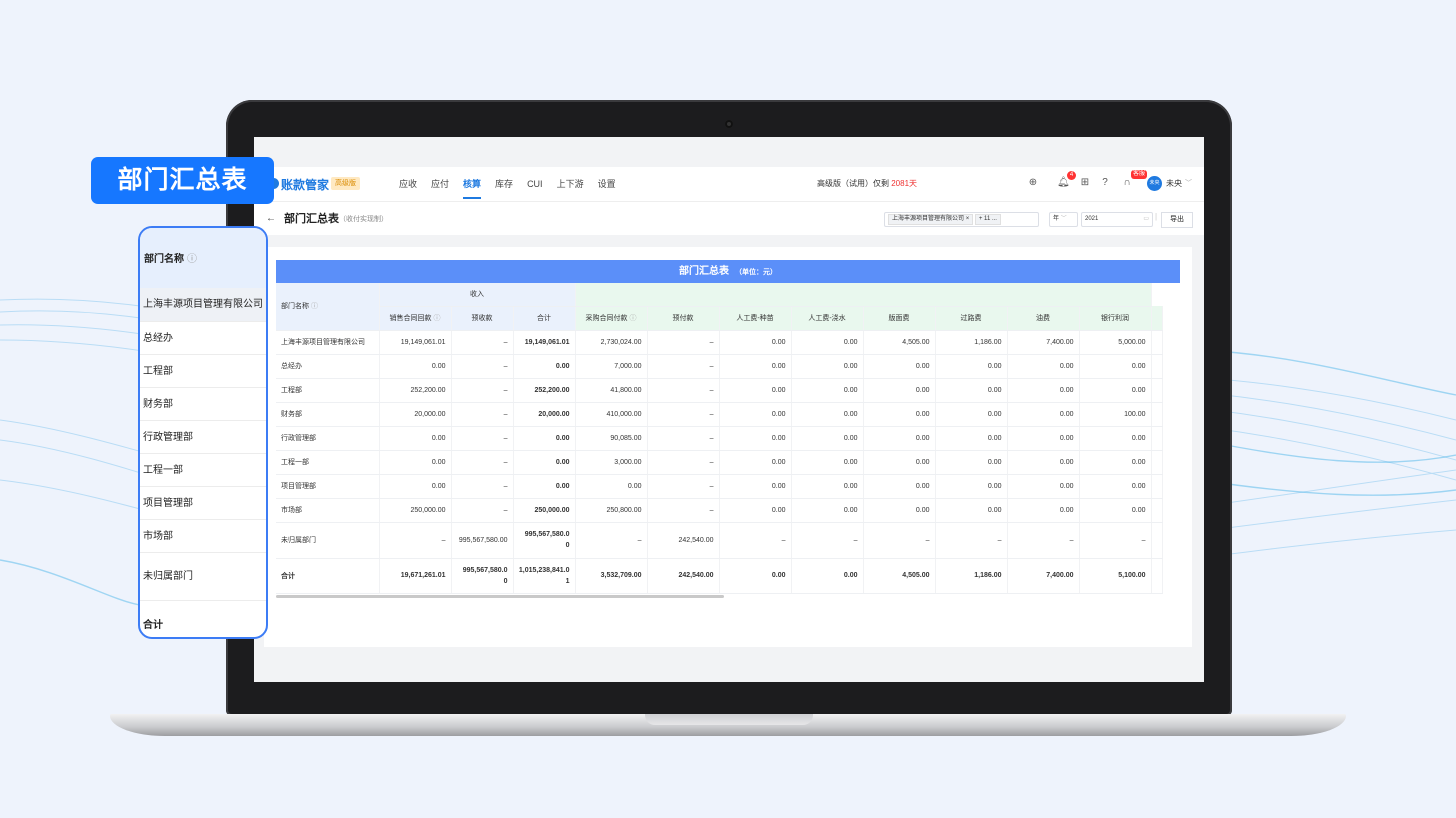  Describe the element at coordinates (472, 184) in the screenshot. I see `nav-item-accounting: 核算` at that location.